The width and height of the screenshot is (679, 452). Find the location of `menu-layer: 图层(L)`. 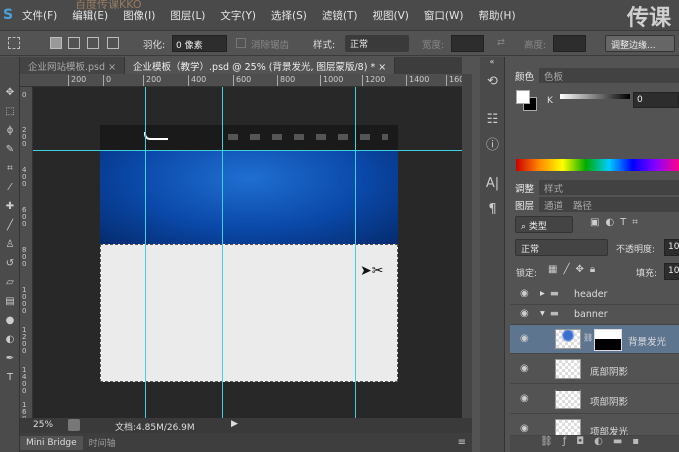

menu-layer: 图层(L) is located at coordinates (187, 15).